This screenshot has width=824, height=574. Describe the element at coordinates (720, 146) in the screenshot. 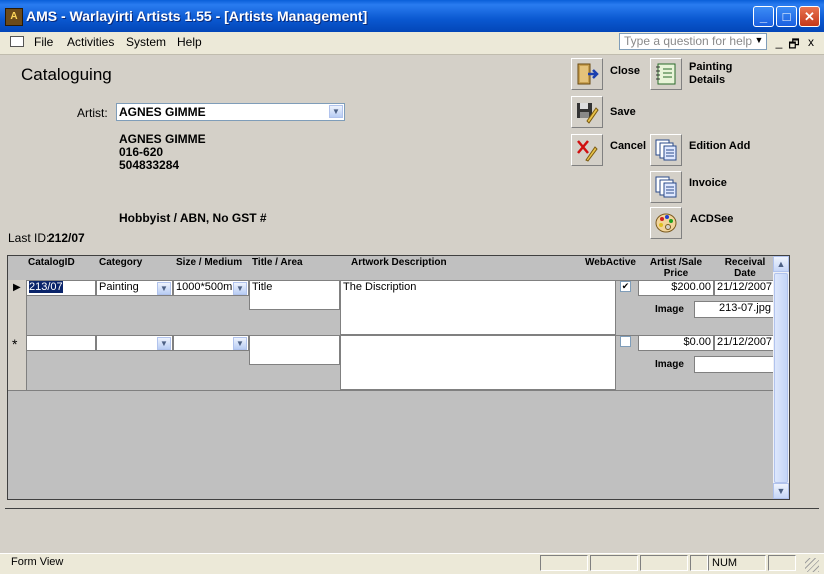

I see `edition-add-label: Edition Add` at that location.